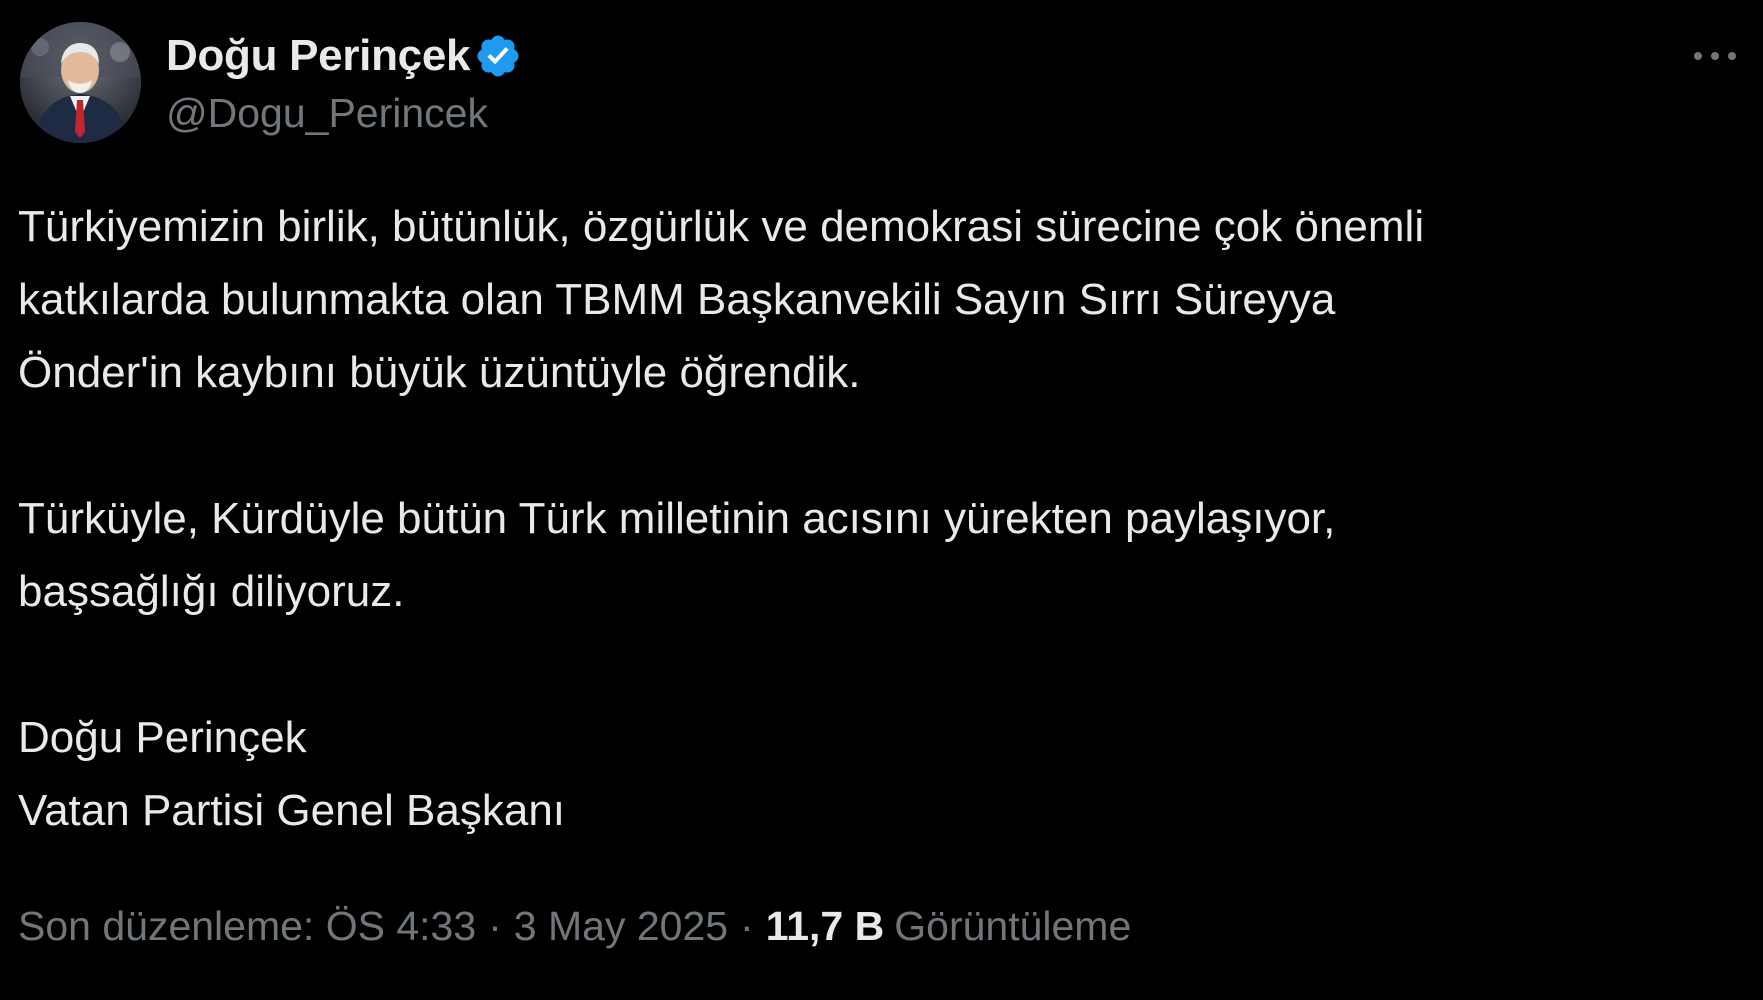  I want to click on avatar, so click(80, 82).